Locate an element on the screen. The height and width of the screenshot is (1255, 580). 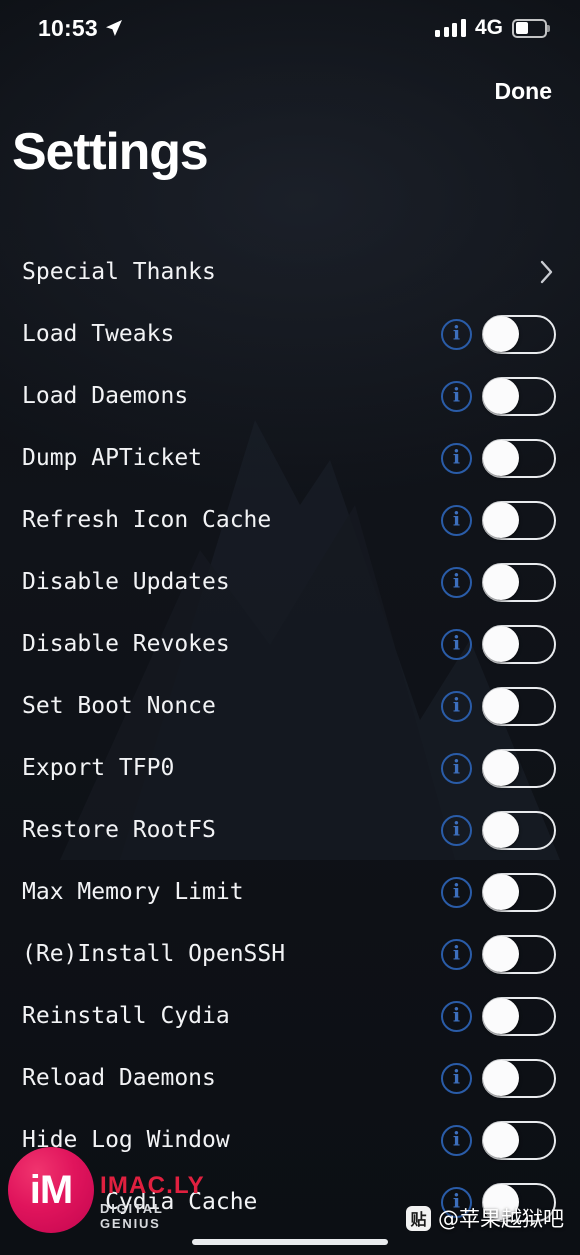
settings-row-export-tfp0: Export TFP0 i is located at coordinates (290, 768).